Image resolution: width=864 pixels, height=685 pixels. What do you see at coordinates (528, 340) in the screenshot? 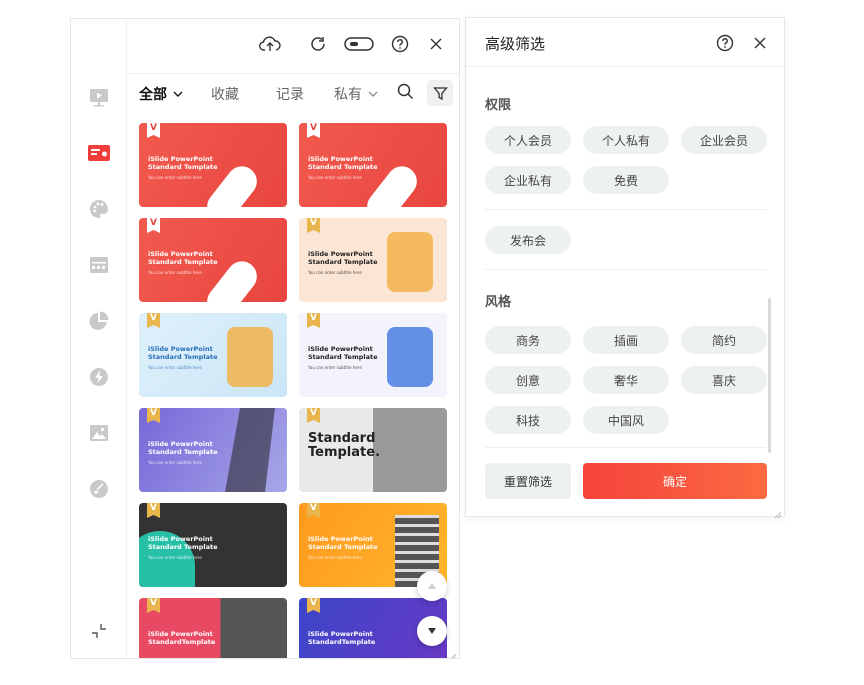
I see `filter-chip: 商务` at bounding box center [528, 340].